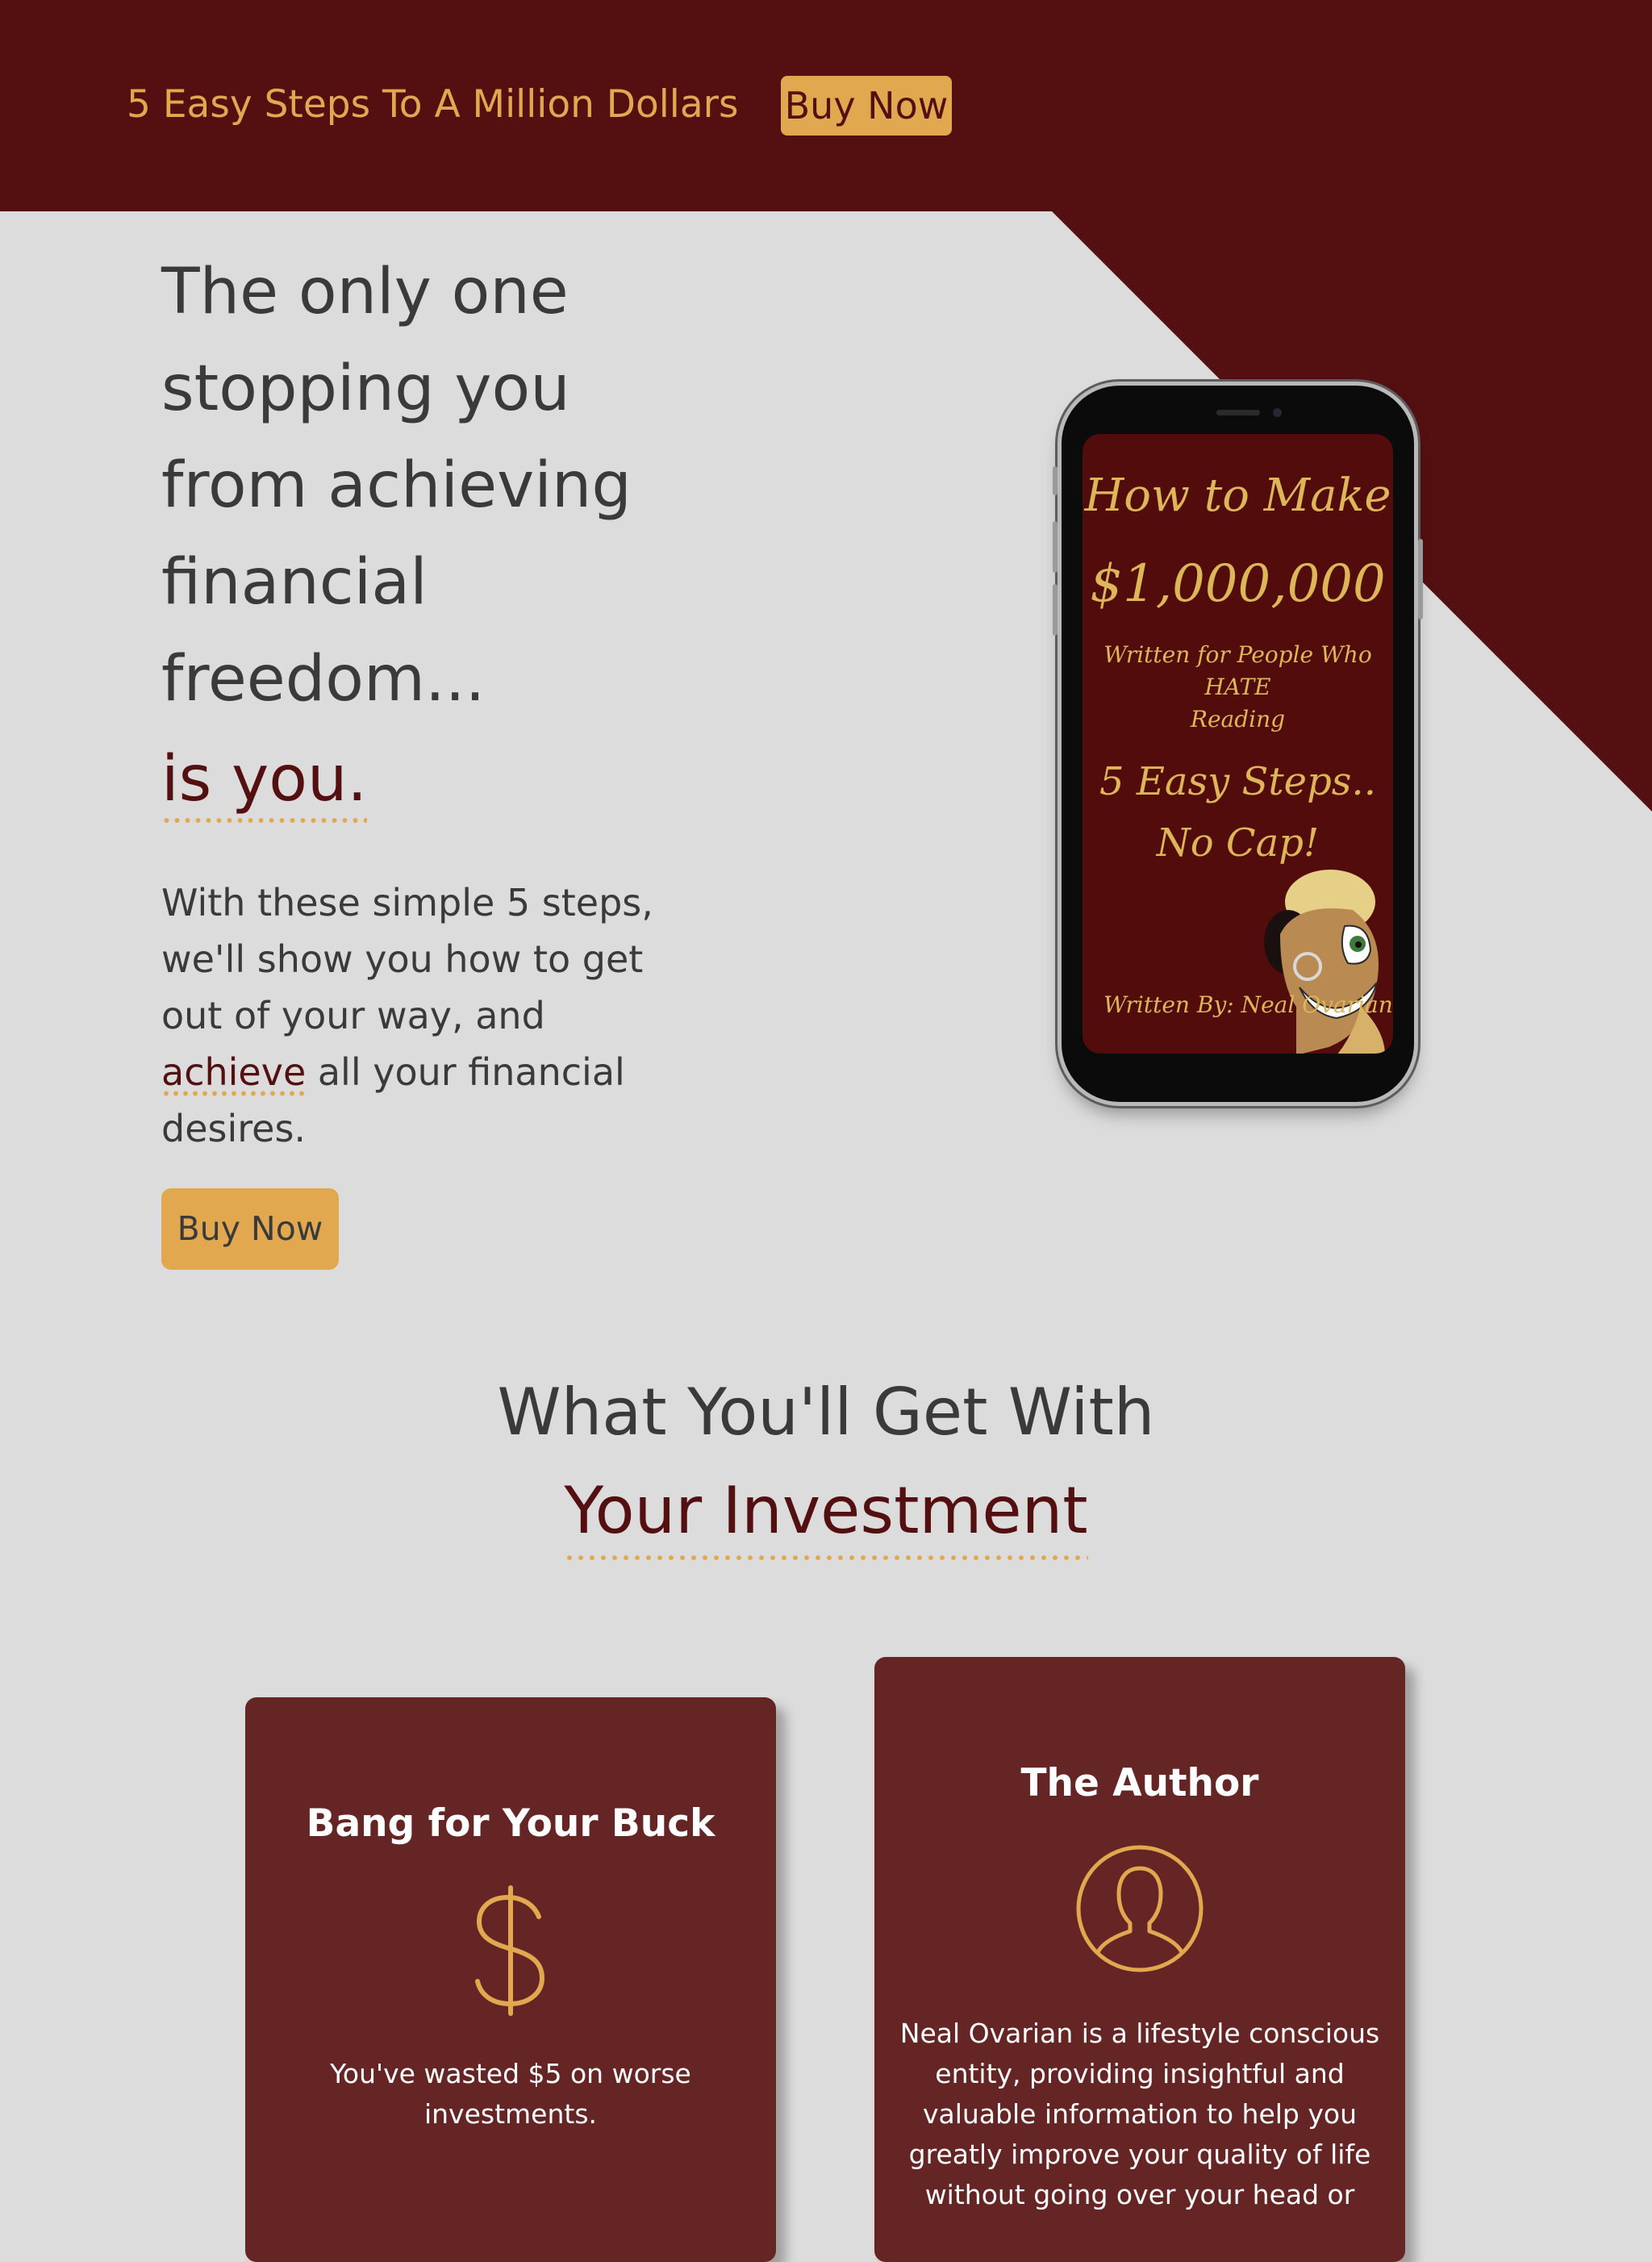  Describe the element at coordinates (402, 959) in the screenshot. I see `hero-description-line: we'll show you how to get` at that location.